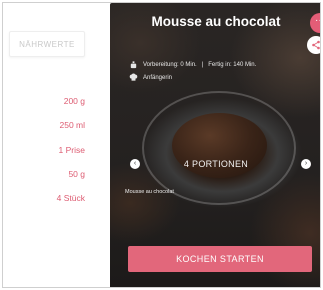  What do you see at coordinates (133, 65) in the screenshot?
I see `cooking-pot-icon` at bounding box center [133, 65].